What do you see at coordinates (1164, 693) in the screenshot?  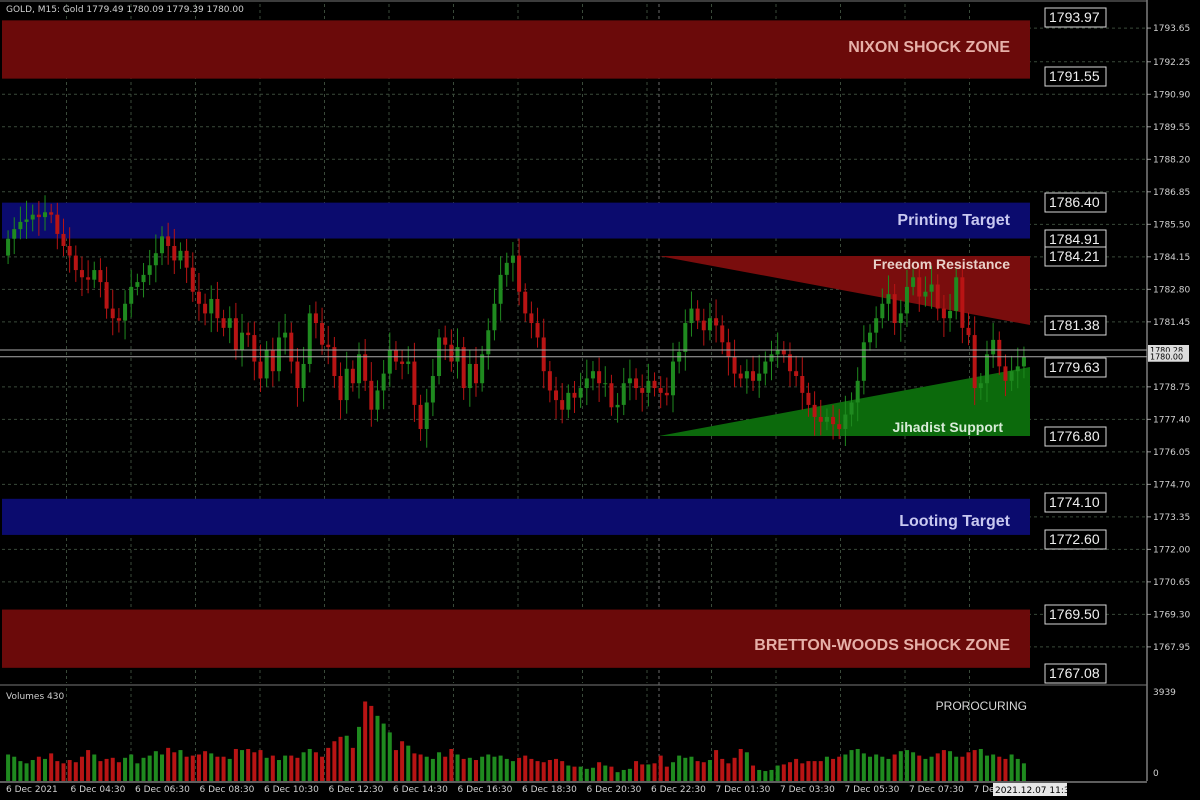 I see `volume-tick: 3939` at bounding box center [1164, 693].